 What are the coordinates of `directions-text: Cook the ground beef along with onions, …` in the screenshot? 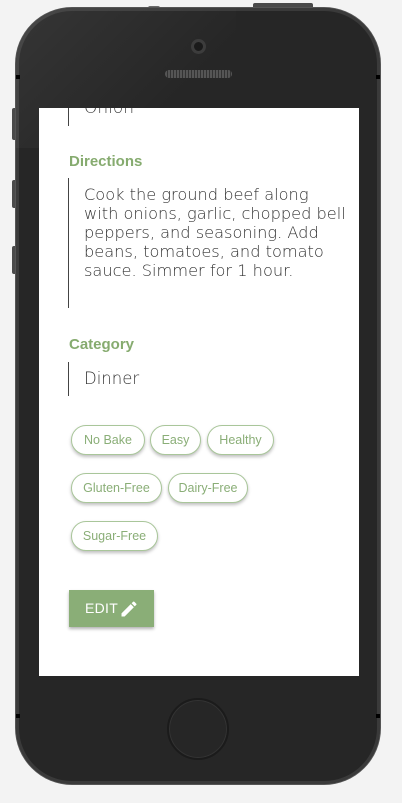 It's located at (208, 243).